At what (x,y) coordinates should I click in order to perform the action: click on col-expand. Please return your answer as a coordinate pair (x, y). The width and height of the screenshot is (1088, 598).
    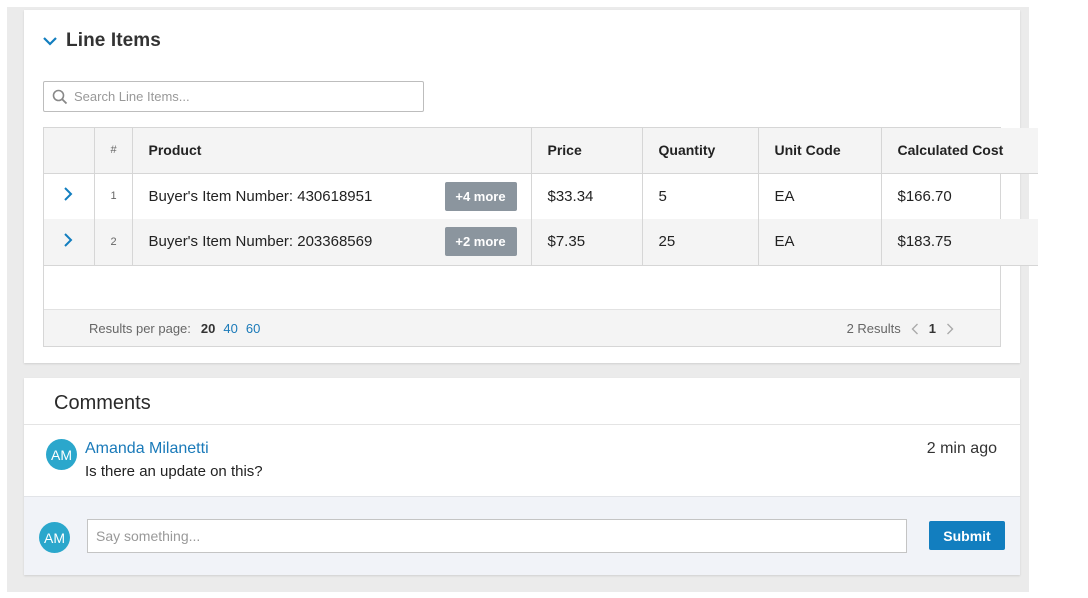
    Looking at the image, I should click on (69, 151).